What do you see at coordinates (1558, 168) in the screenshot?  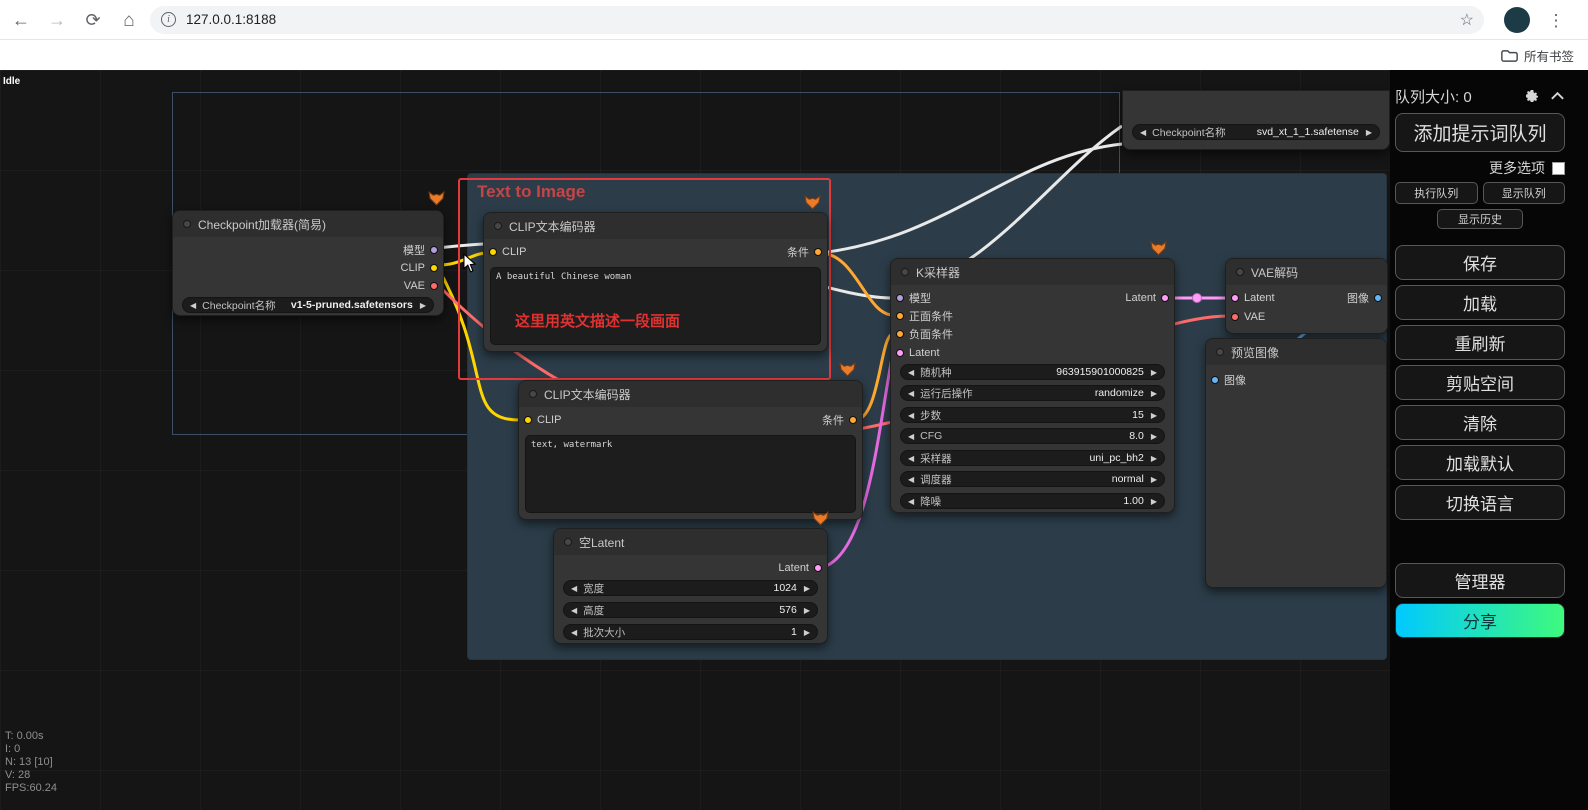 I see `extra-options-checkbox` at bounding box center [1558, 168].